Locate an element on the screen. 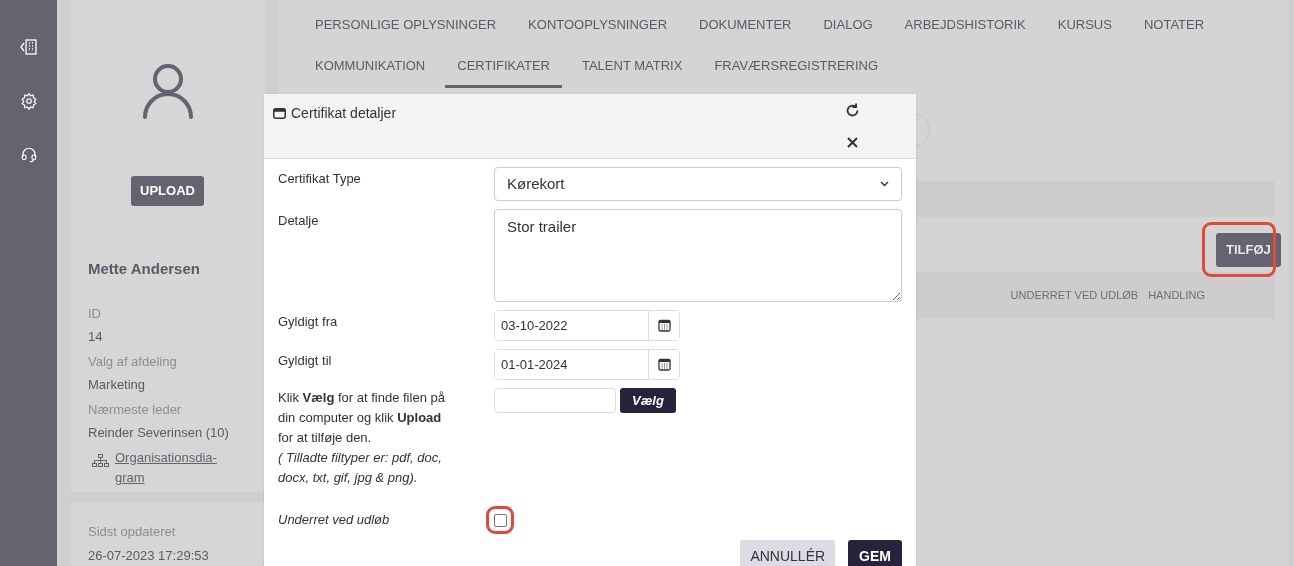 This screenshot has width=1294, height=566. field-label: Sidst opdateret is located at coordinates (132, 532).